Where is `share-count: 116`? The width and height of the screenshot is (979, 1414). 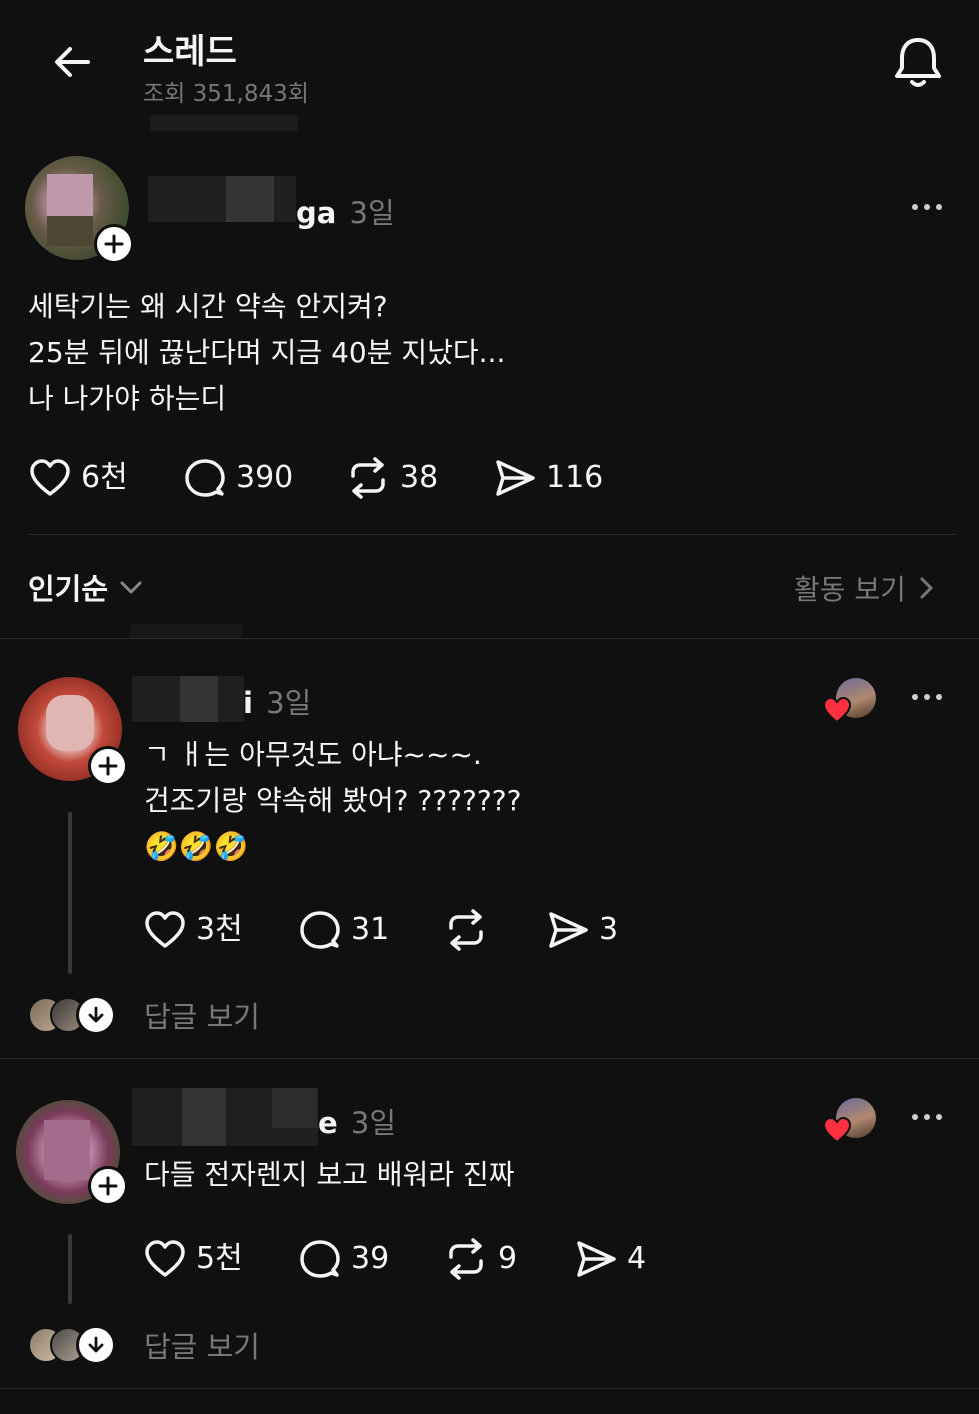 share-count: 116 is located at coordinates (575, 477).